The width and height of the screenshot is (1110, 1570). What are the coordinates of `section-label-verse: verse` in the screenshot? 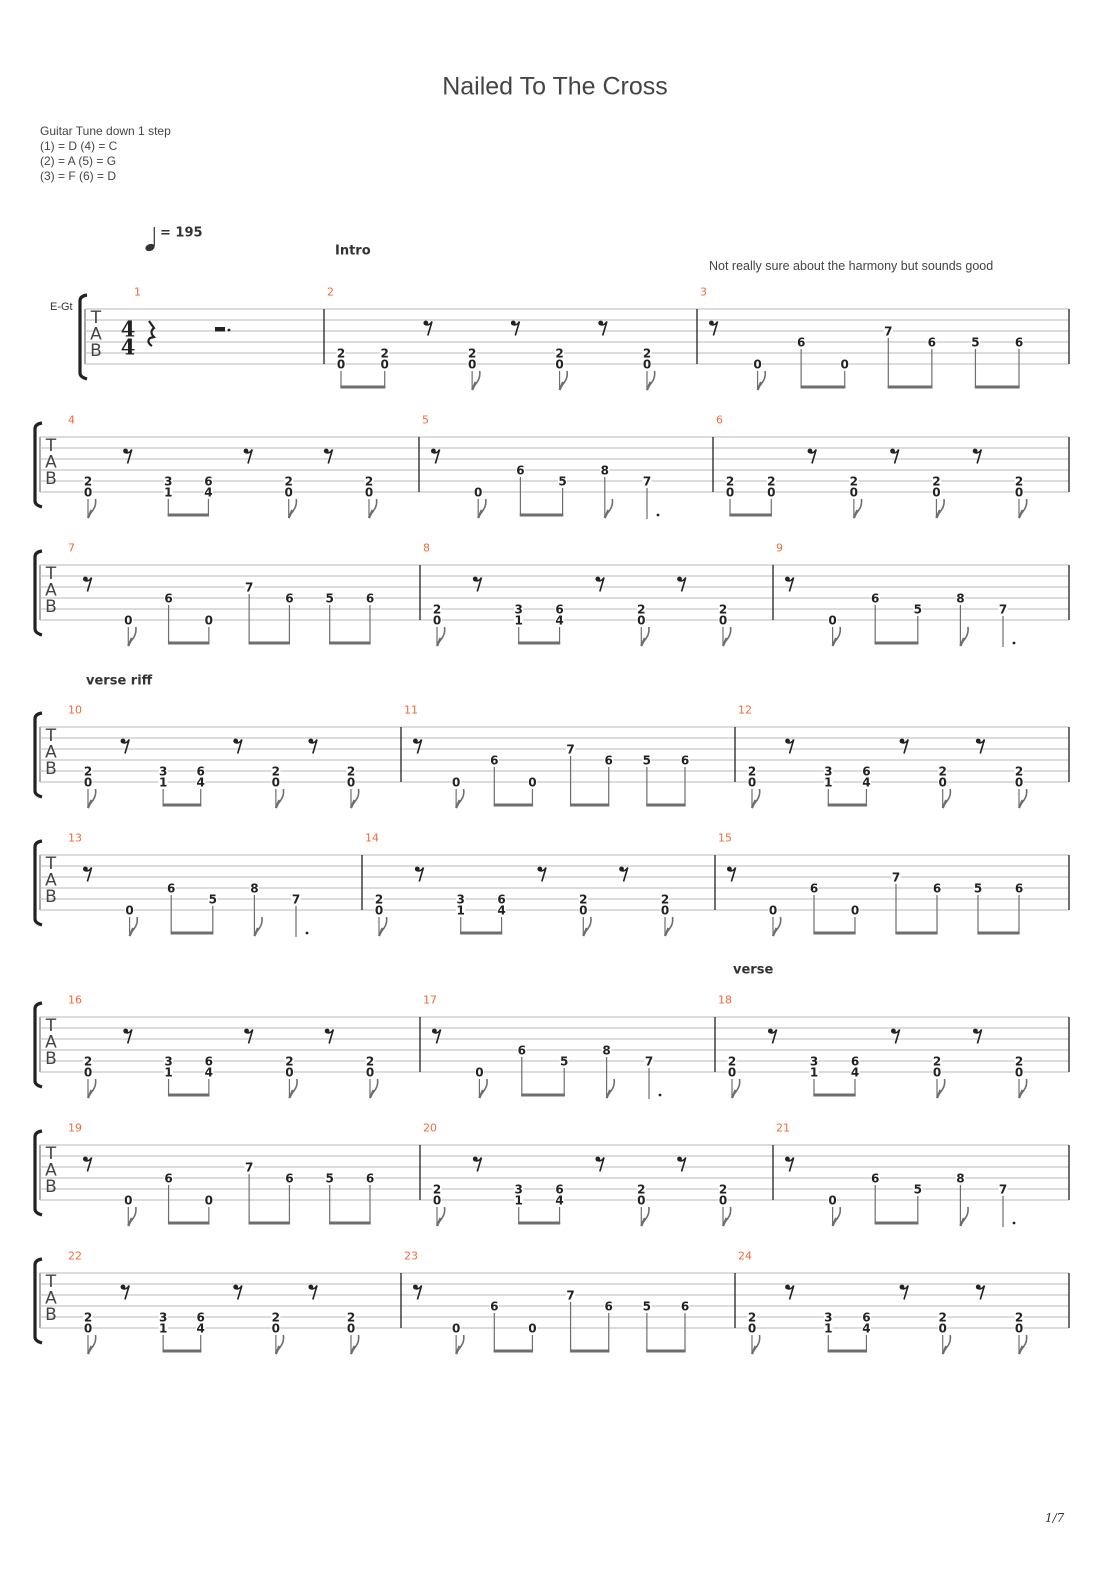 It's located at (753, 970).